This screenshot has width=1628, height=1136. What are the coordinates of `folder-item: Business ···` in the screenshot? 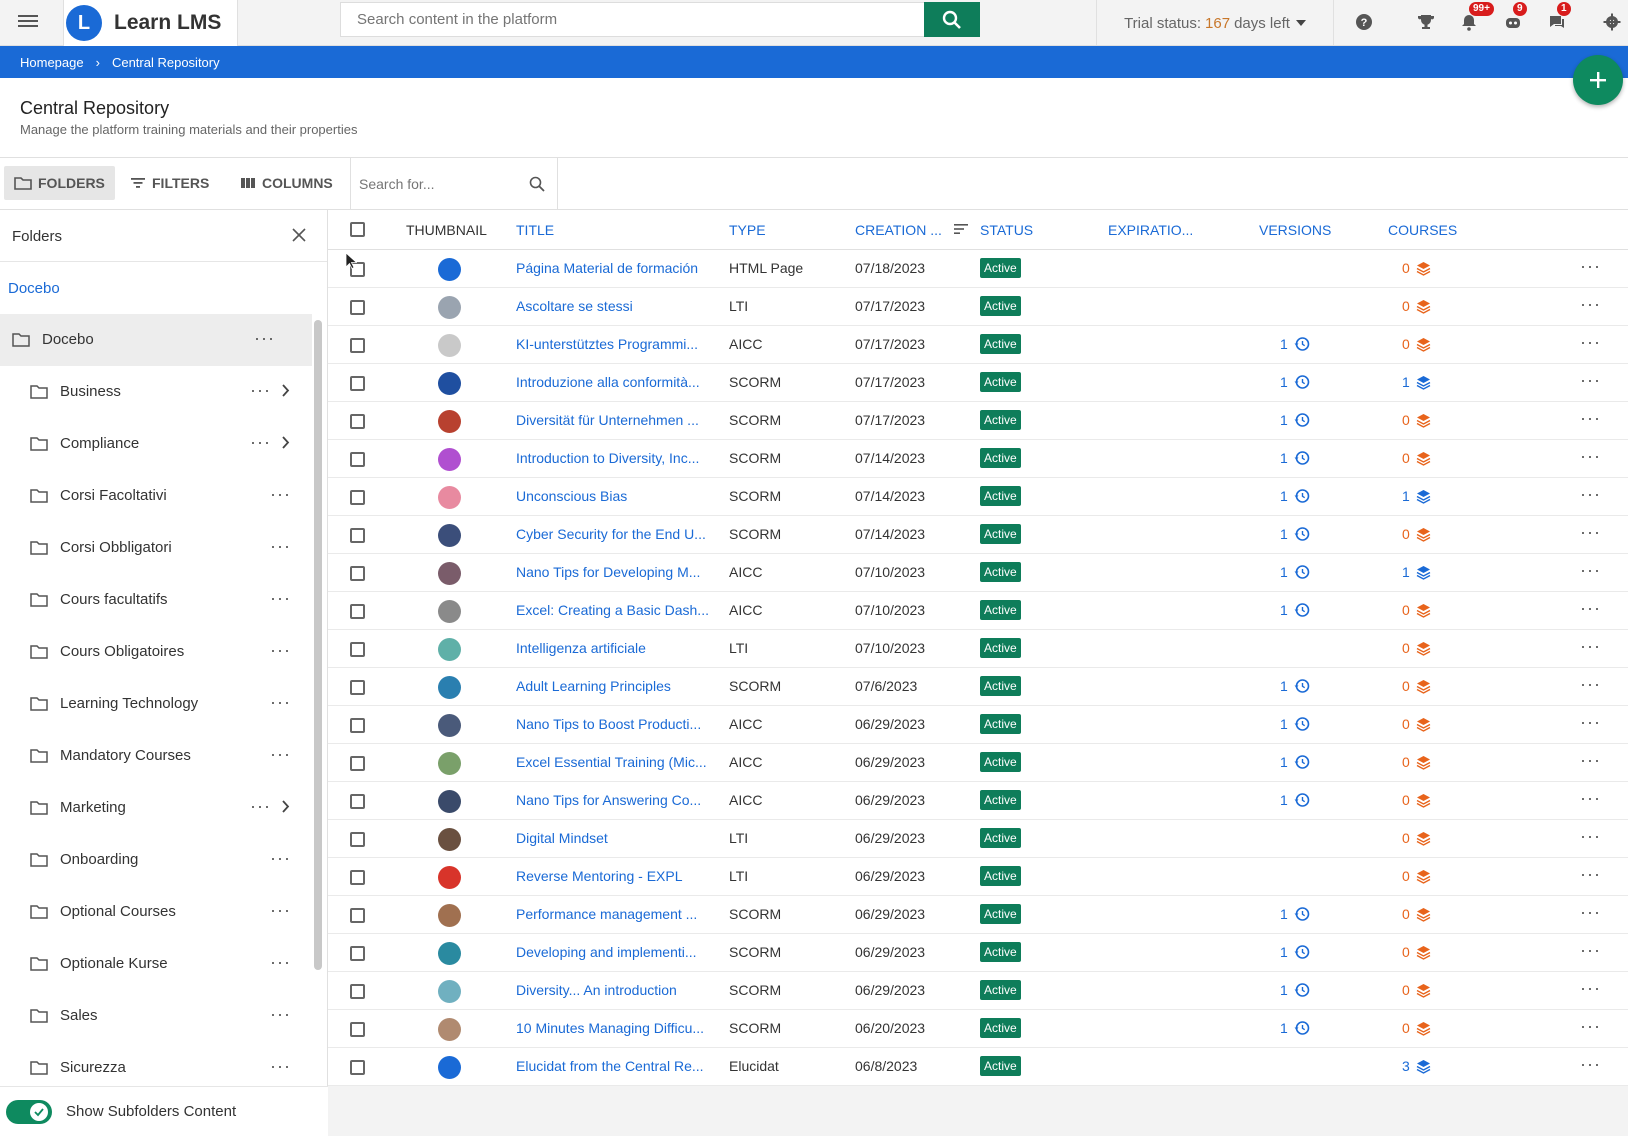 It's located at (156, 392).